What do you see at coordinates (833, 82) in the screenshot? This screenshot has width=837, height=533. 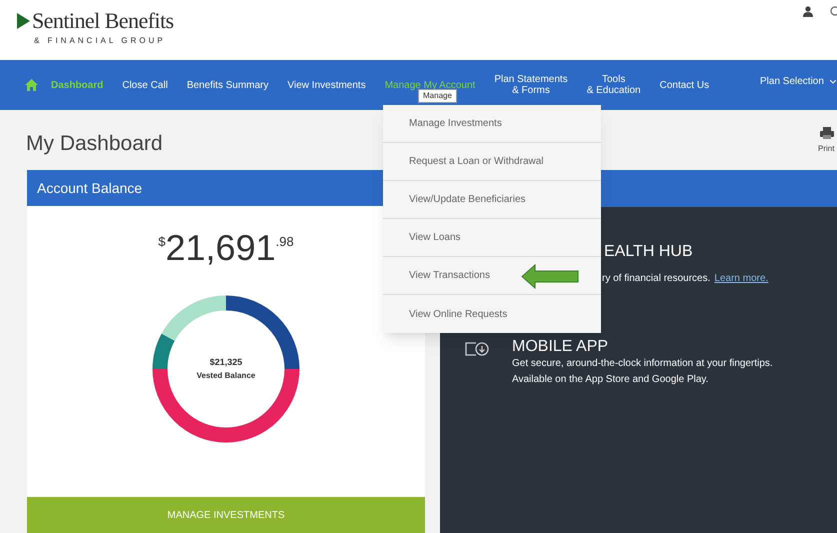 I see `caret-icon` at bounding box center [833, 82].